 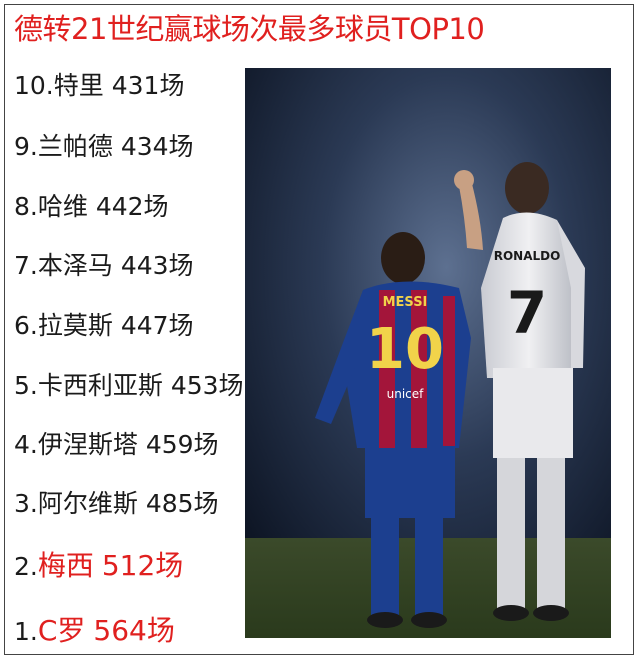 I want to click on rank: 1., so click(x=26, y=631).